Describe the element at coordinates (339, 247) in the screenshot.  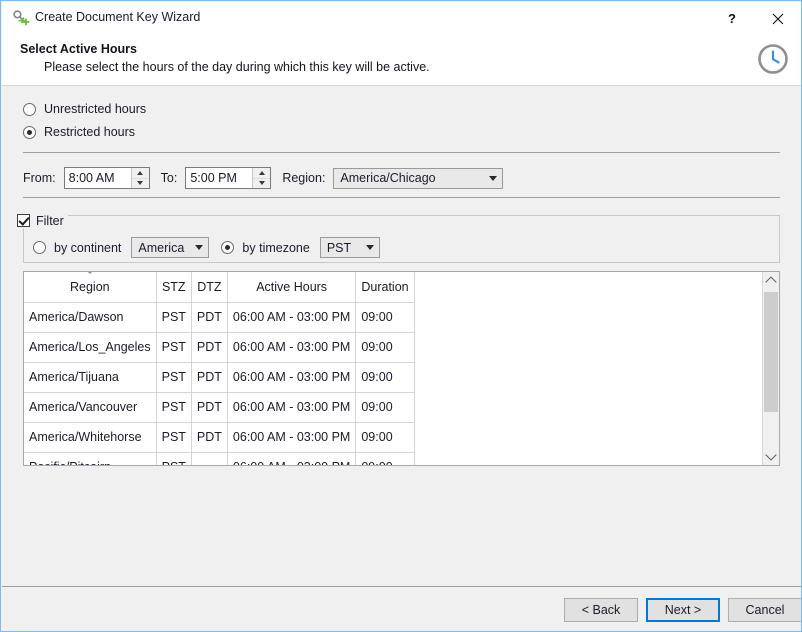
I see `timezone-select-value: PST` at that location.